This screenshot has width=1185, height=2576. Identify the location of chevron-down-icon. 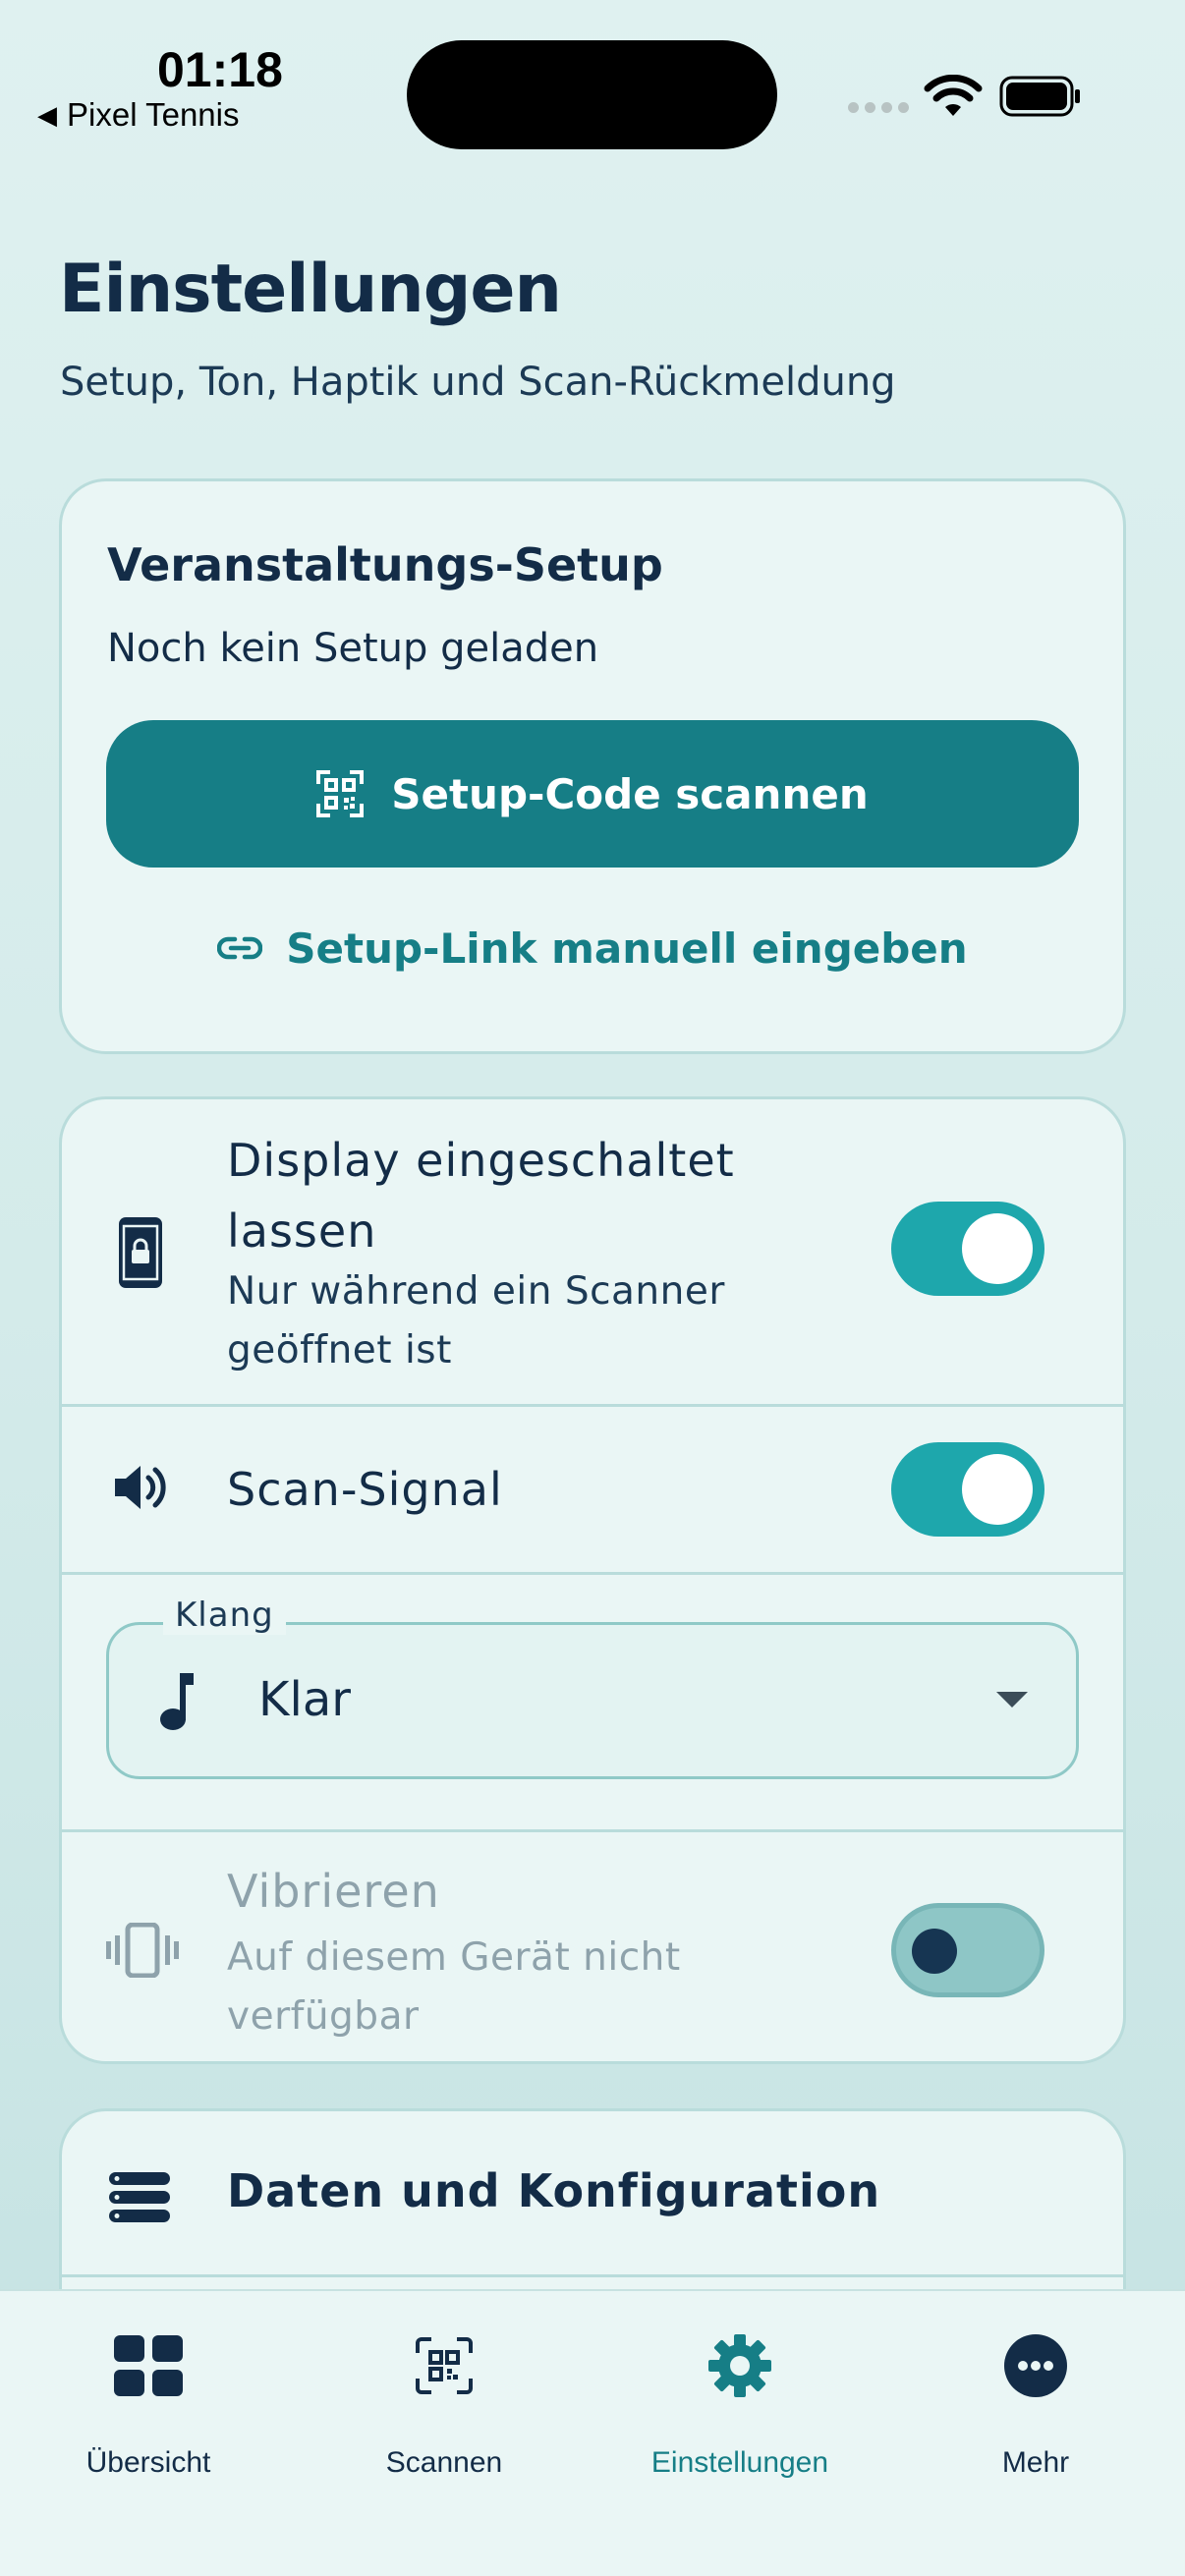
(1012, 1700).